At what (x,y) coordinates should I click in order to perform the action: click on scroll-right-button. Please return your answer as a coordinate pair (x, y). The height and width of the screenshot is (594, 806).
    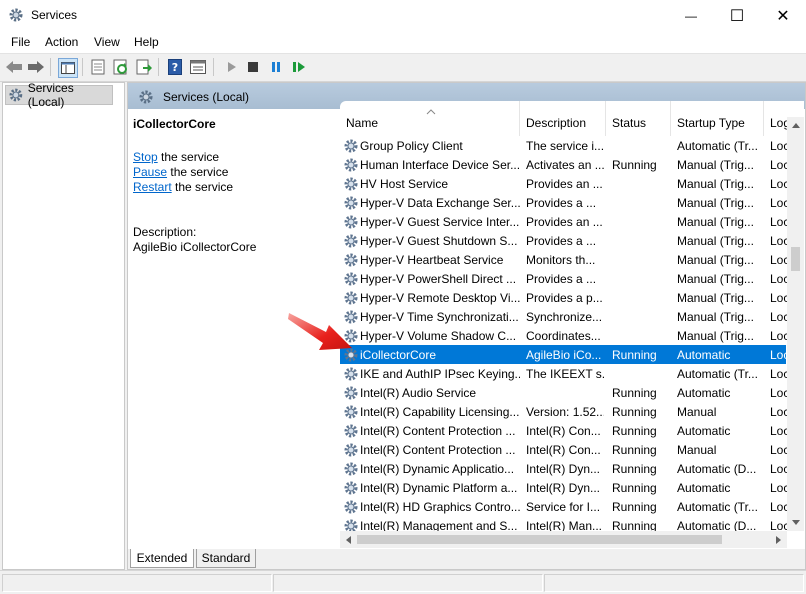
    Looking at the image, I should click on (778, 539).